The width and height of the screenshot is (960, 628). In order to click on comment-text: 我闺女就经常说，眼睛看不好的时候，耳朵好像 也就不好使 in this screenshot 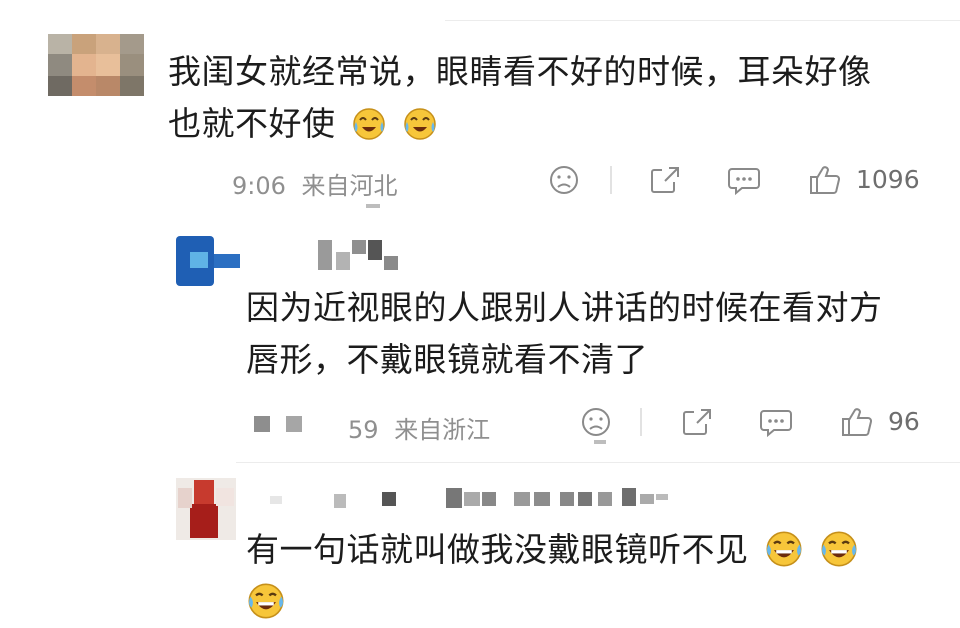, I will do `click(520, 98)`.